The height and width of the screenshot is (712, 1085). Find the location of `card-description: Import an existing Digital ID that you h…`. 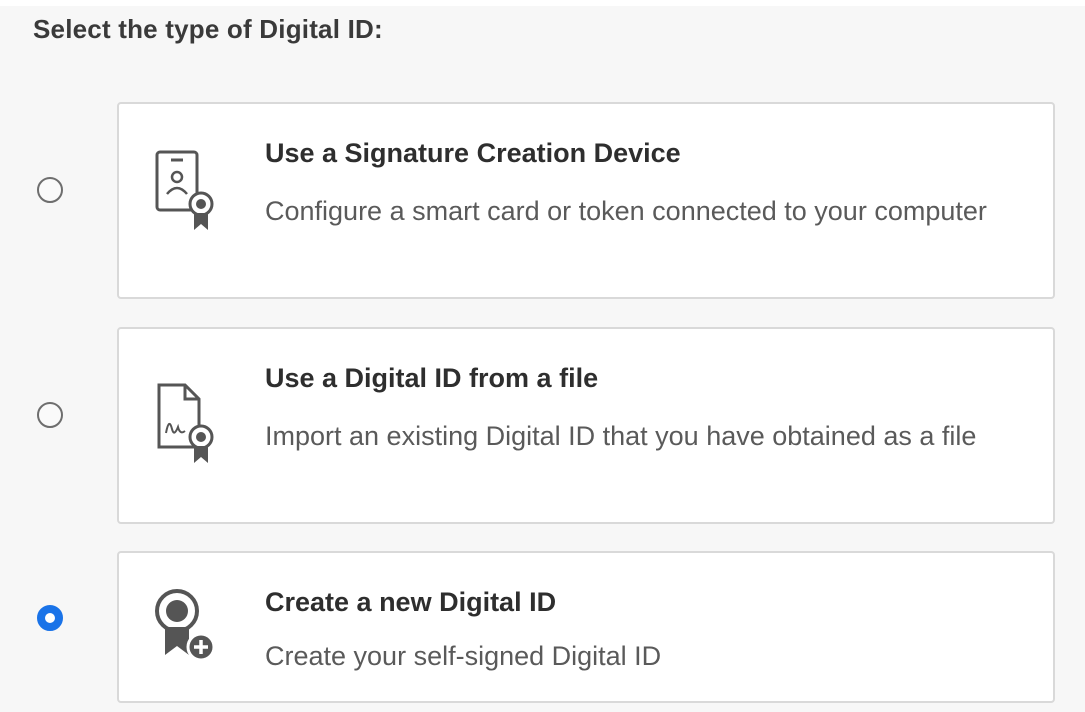

card-description: Import an existing Digital ID that you h… is located at coordinates (621, 436).